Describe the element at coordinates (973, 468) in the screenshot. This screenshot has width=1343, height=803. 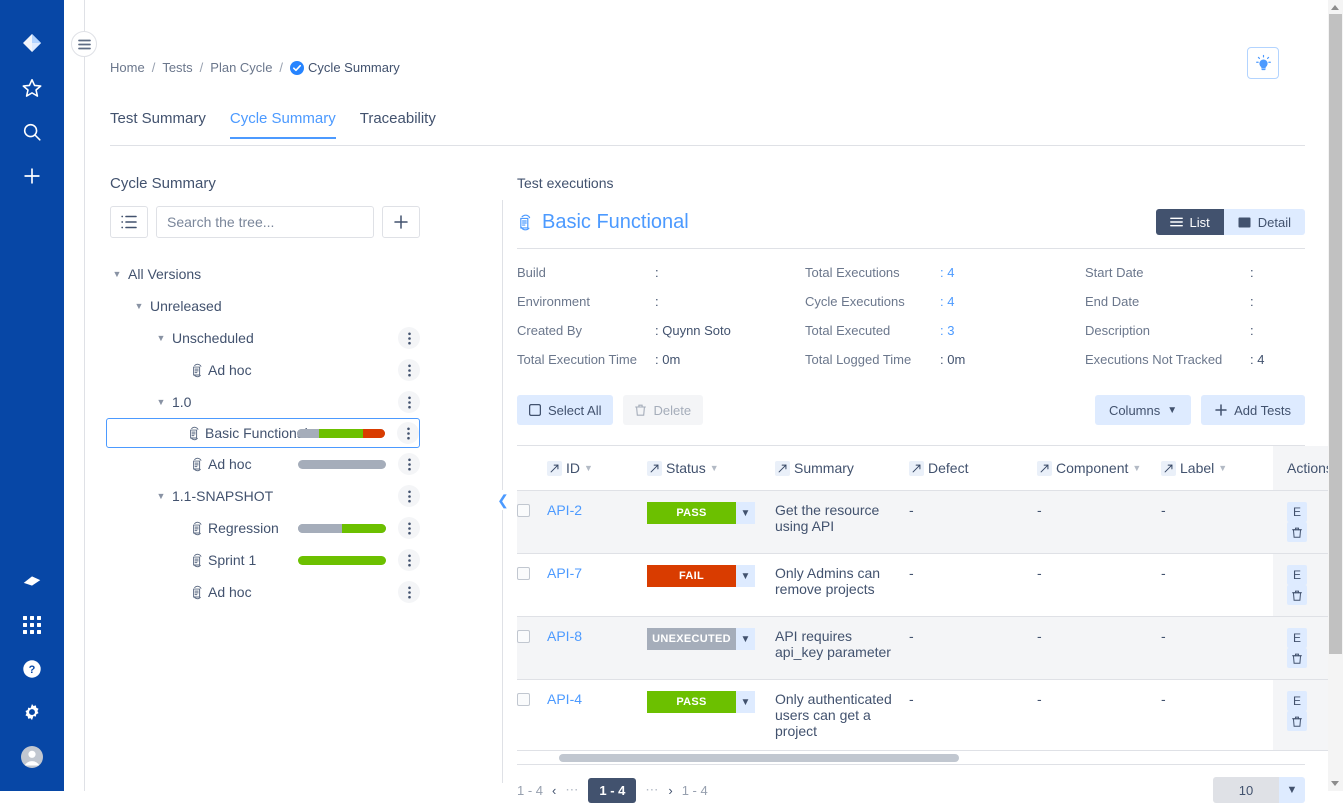
I see `column-header-defect: Defect` at that location.